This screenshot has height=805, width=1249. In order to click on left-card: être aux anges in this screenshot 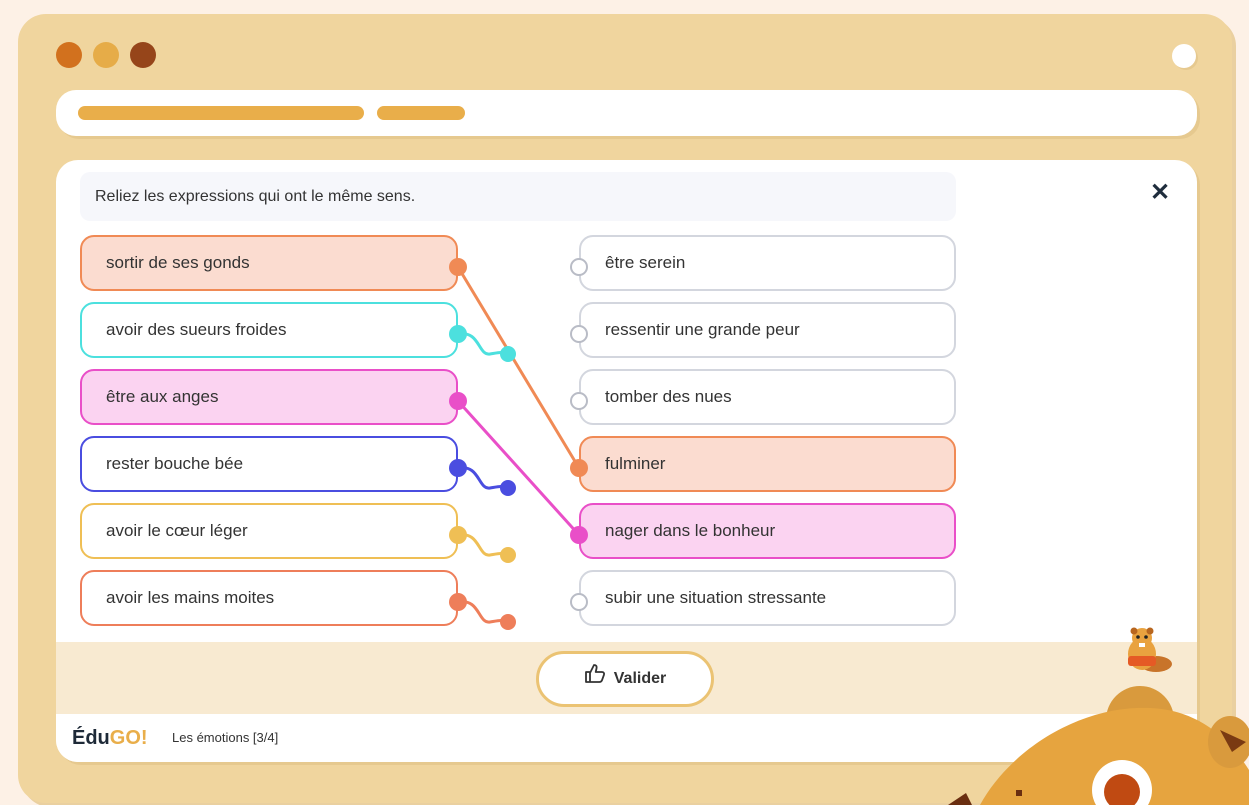, I will do `click(269, 397)`.